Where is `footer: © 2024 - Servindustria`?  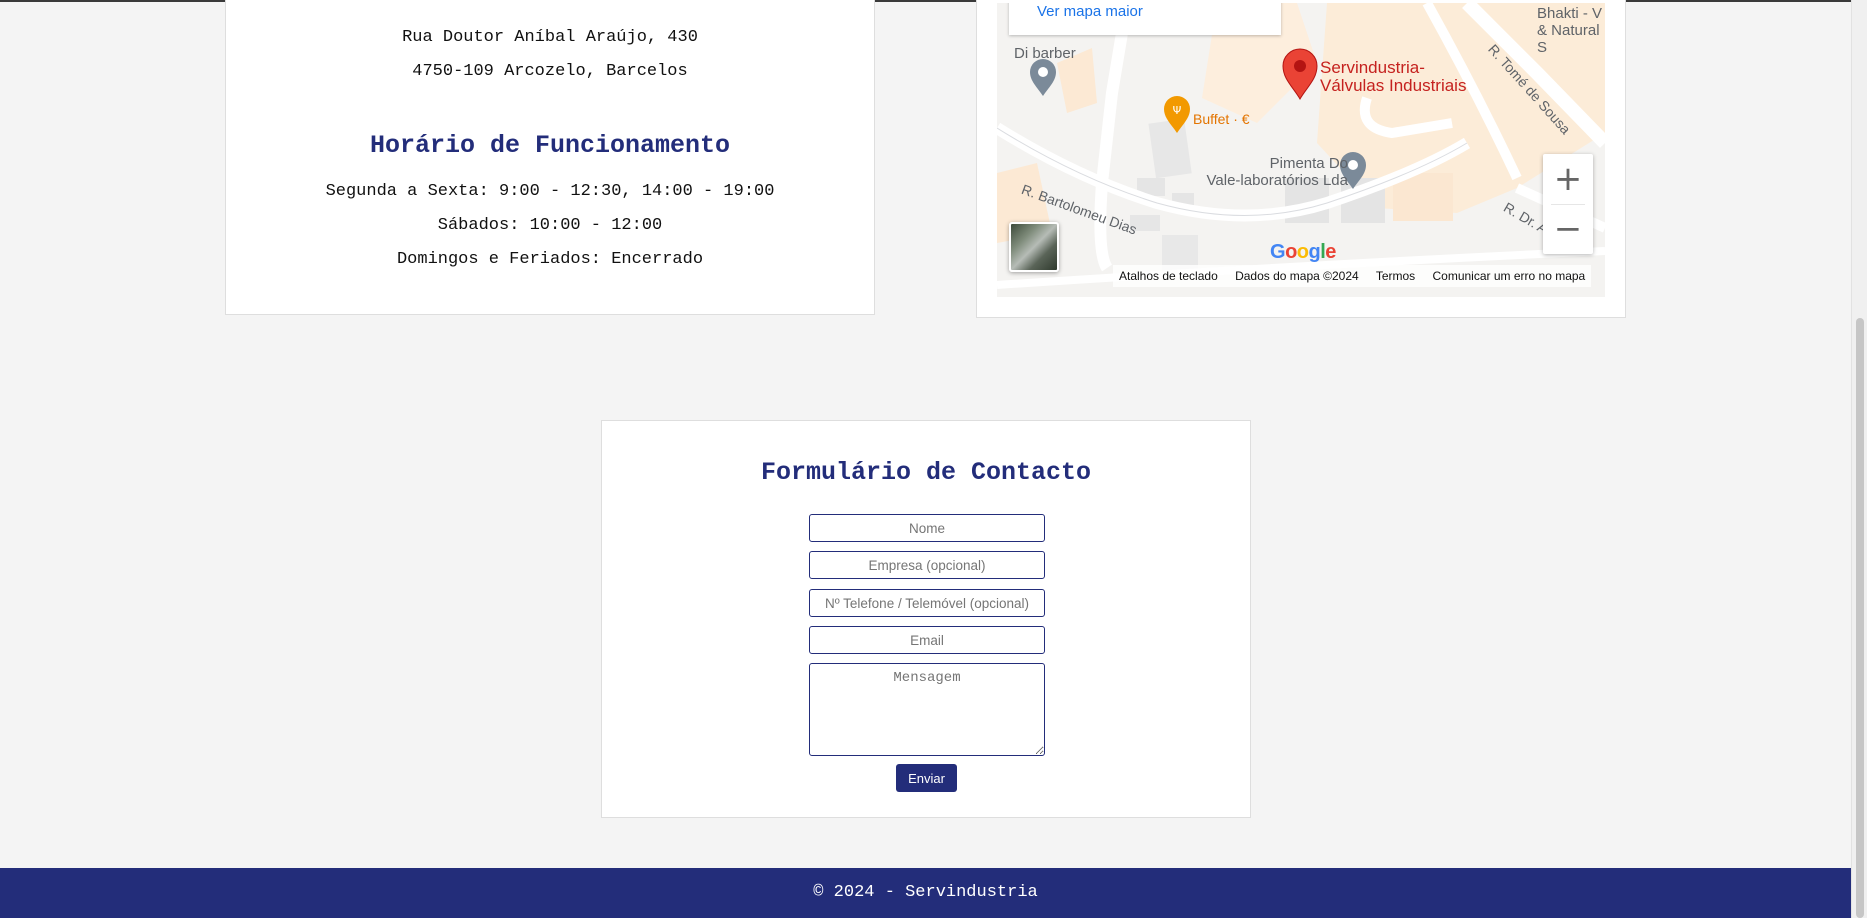
footer: © 2024 - Servindustria is located at coordinates (925, 893).